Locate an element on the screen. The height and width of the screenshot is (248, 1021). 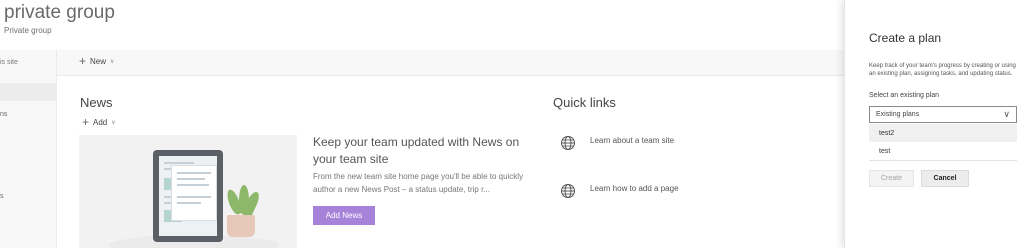
add-label: Add is located at coordinates (100, 122).